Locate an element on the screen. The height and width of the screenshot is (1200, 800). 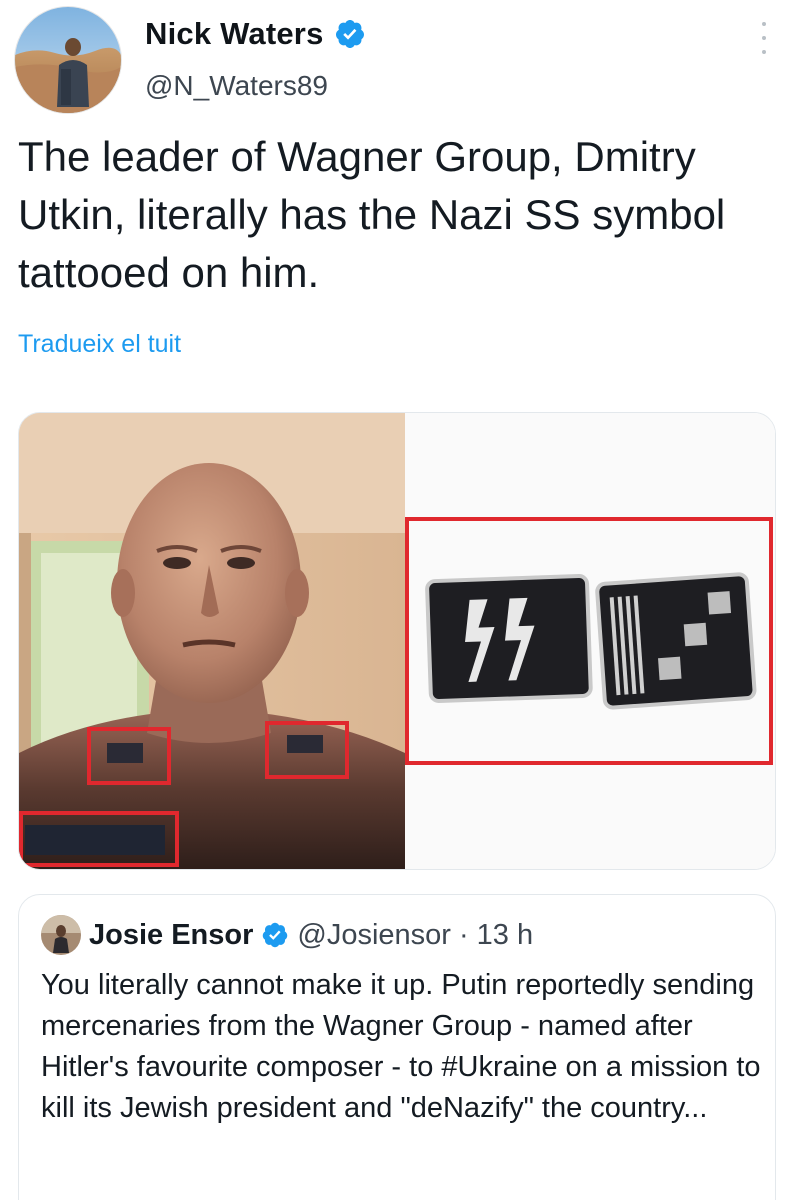
author-name: Nick Waters is located at coordinates (234, 33).